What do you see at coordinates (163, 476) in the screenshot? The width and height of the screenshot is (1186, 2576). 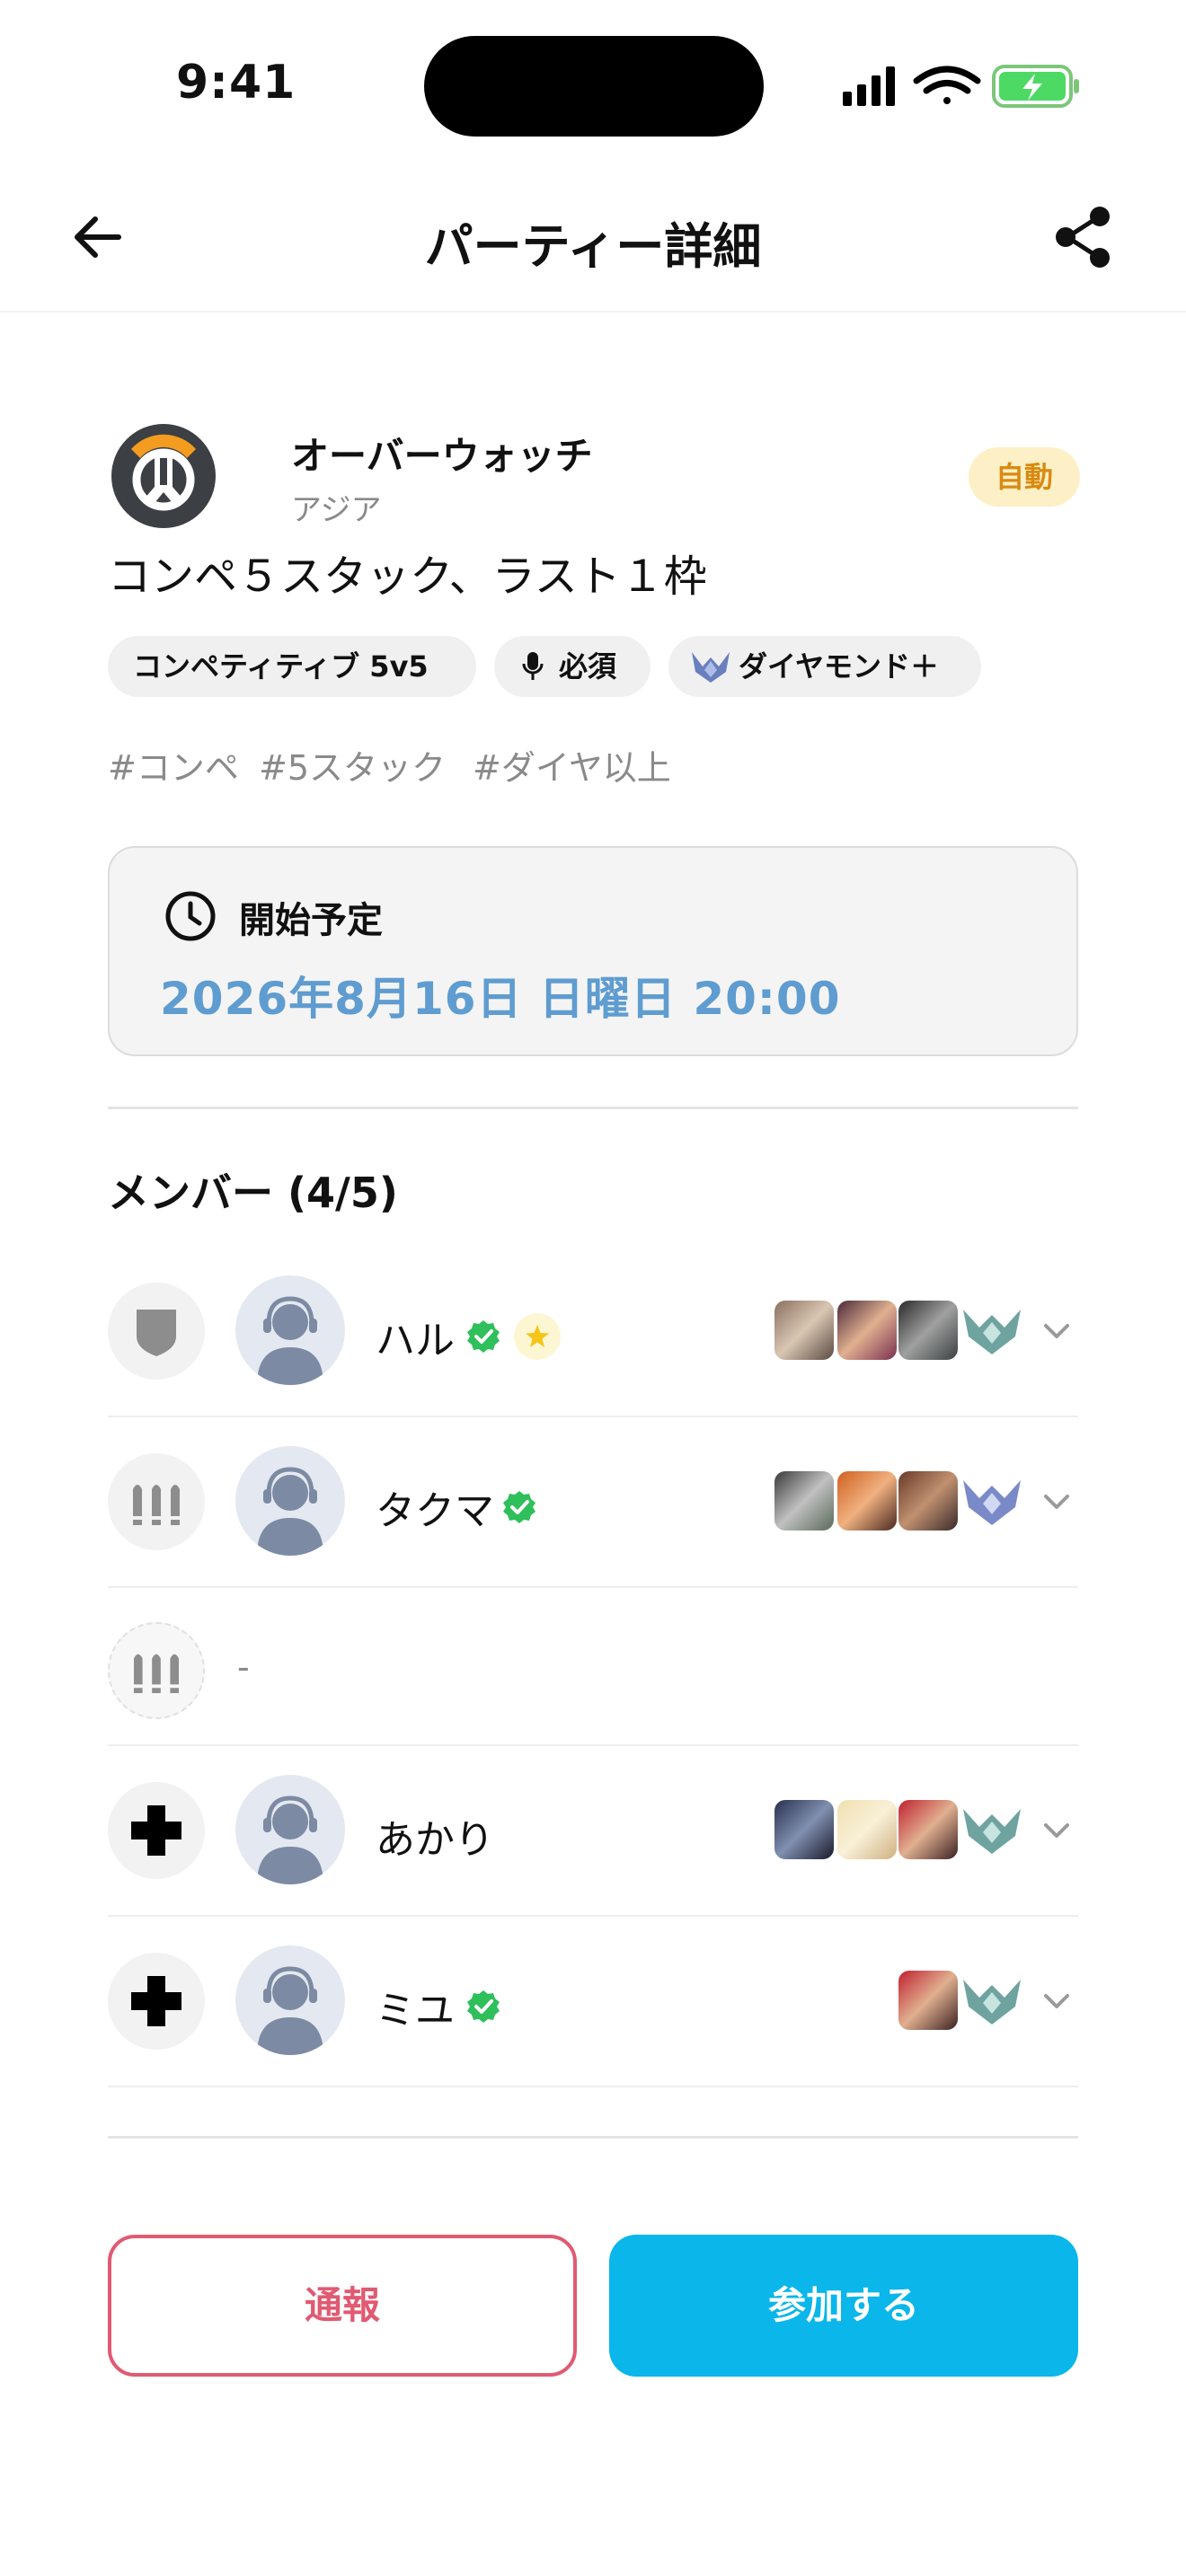 I see `game-logo` at bounding box center [163, 476].